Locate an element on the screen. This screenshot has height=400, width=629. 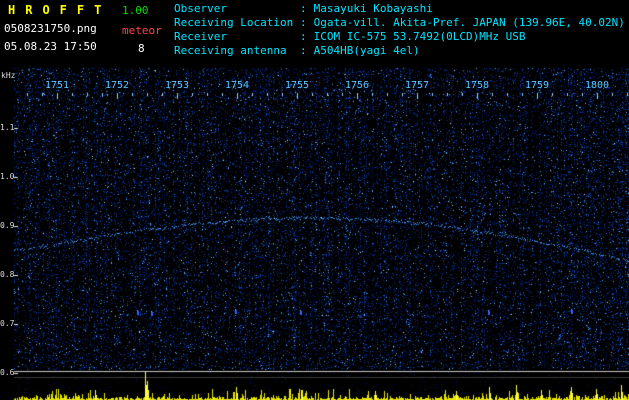
info-row-antenna: Receiving antenna: A504HB(yagi 4el) is located at coordinates (399, 51).